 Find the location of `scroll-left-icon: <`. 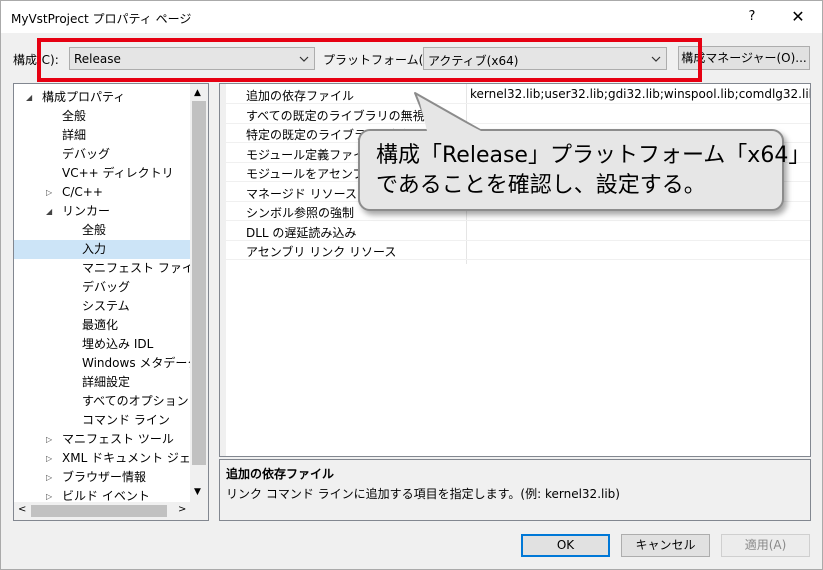

scroll-left-icon: < is located at coordinates (22, 509).